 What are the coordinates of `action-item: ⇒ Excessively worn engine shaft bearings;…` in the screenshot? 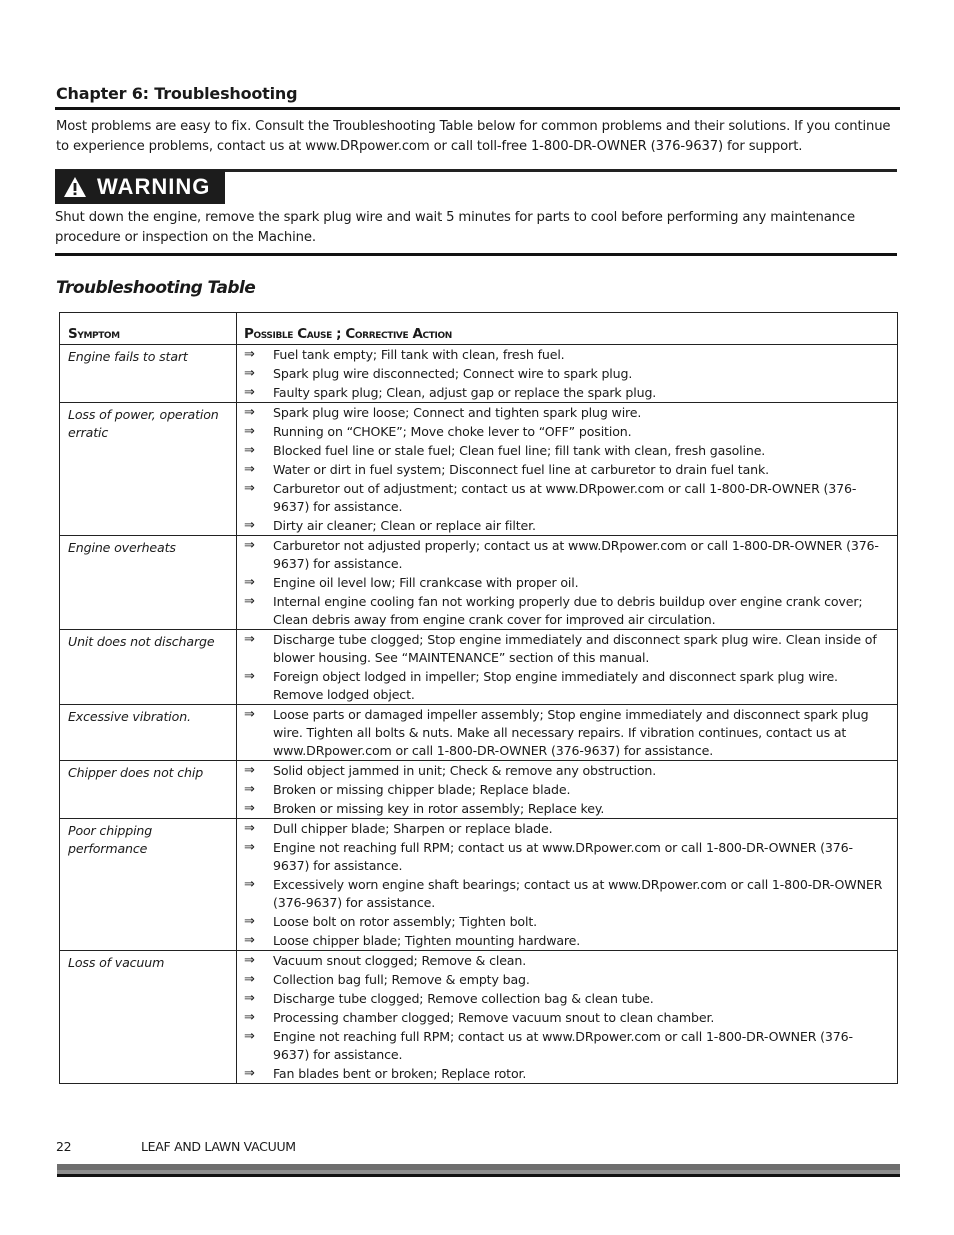 It's located at (566, 893).